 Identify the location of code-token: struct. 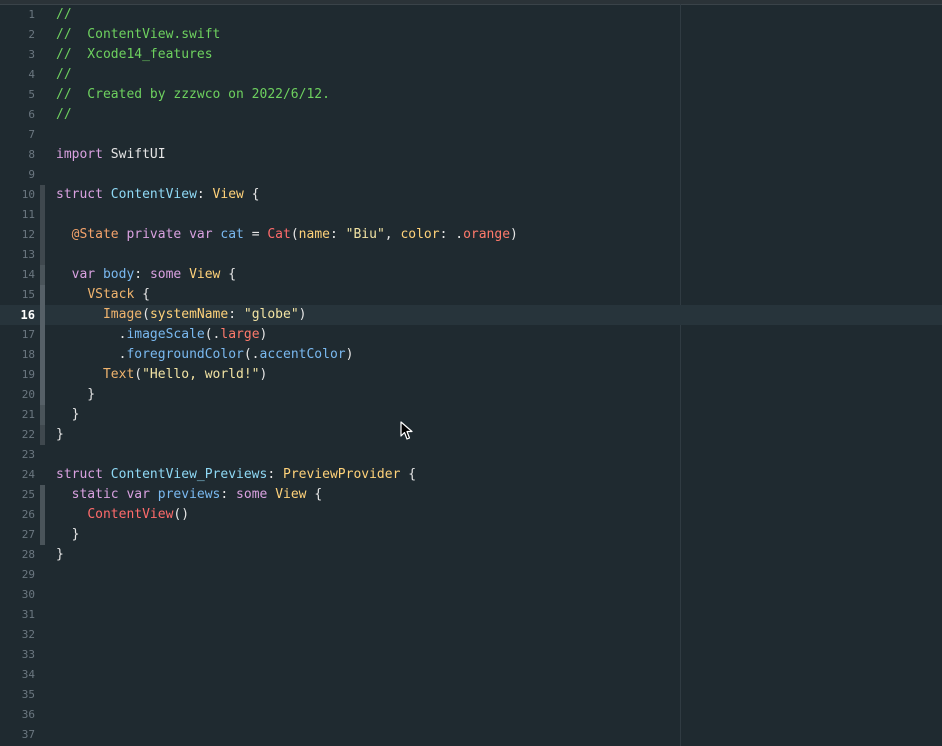
(79, 474).